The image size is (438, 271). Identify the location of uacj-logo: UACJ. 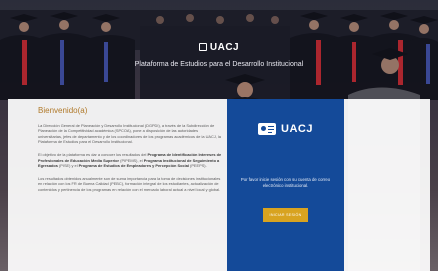
(219, 47).